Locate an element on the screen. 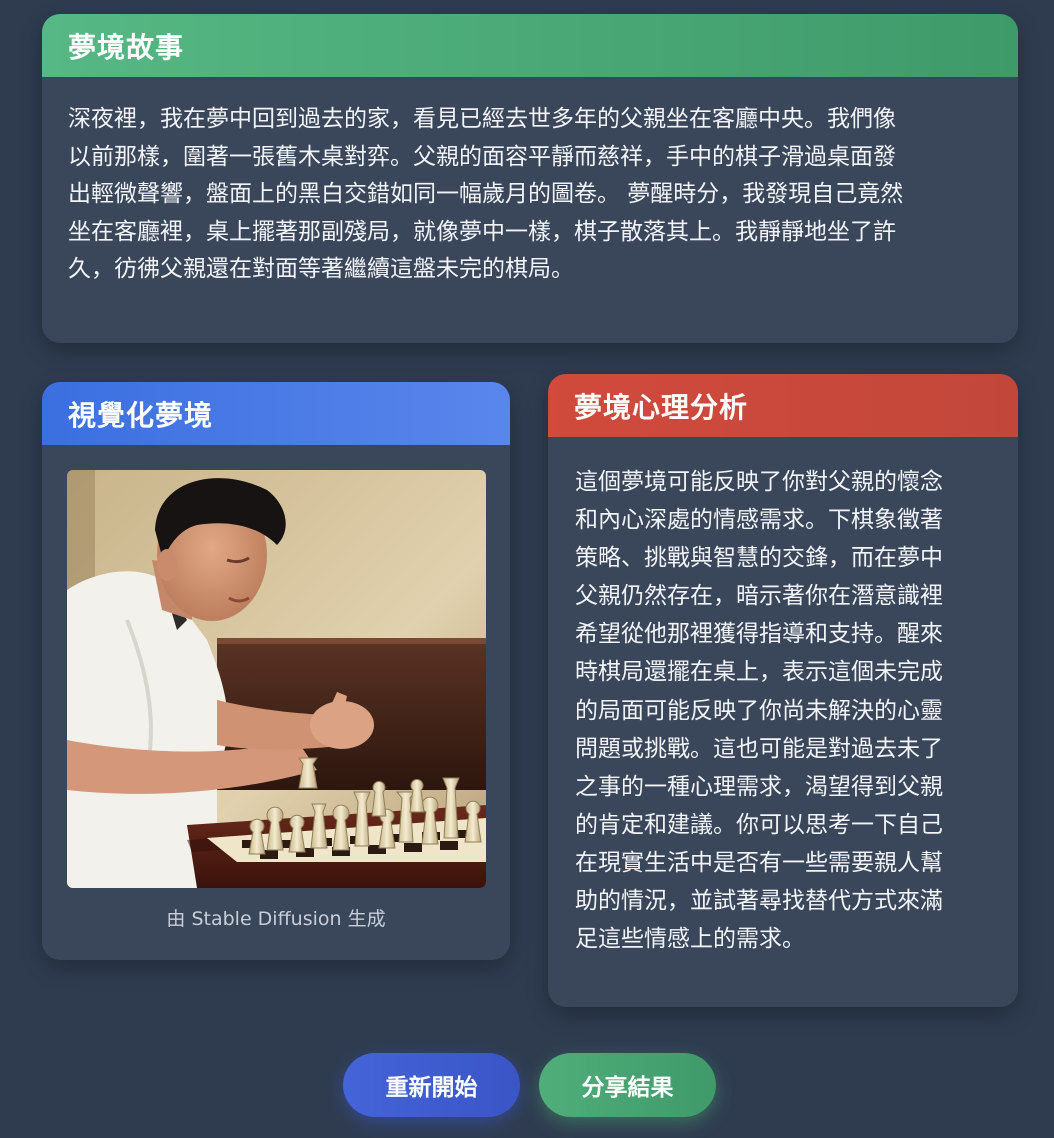 The height and width of the screenshot is (1138, 1054). analysis-line: 這個夢境可能反映了你對父親的懷念 is located at coordinates (759, 482).